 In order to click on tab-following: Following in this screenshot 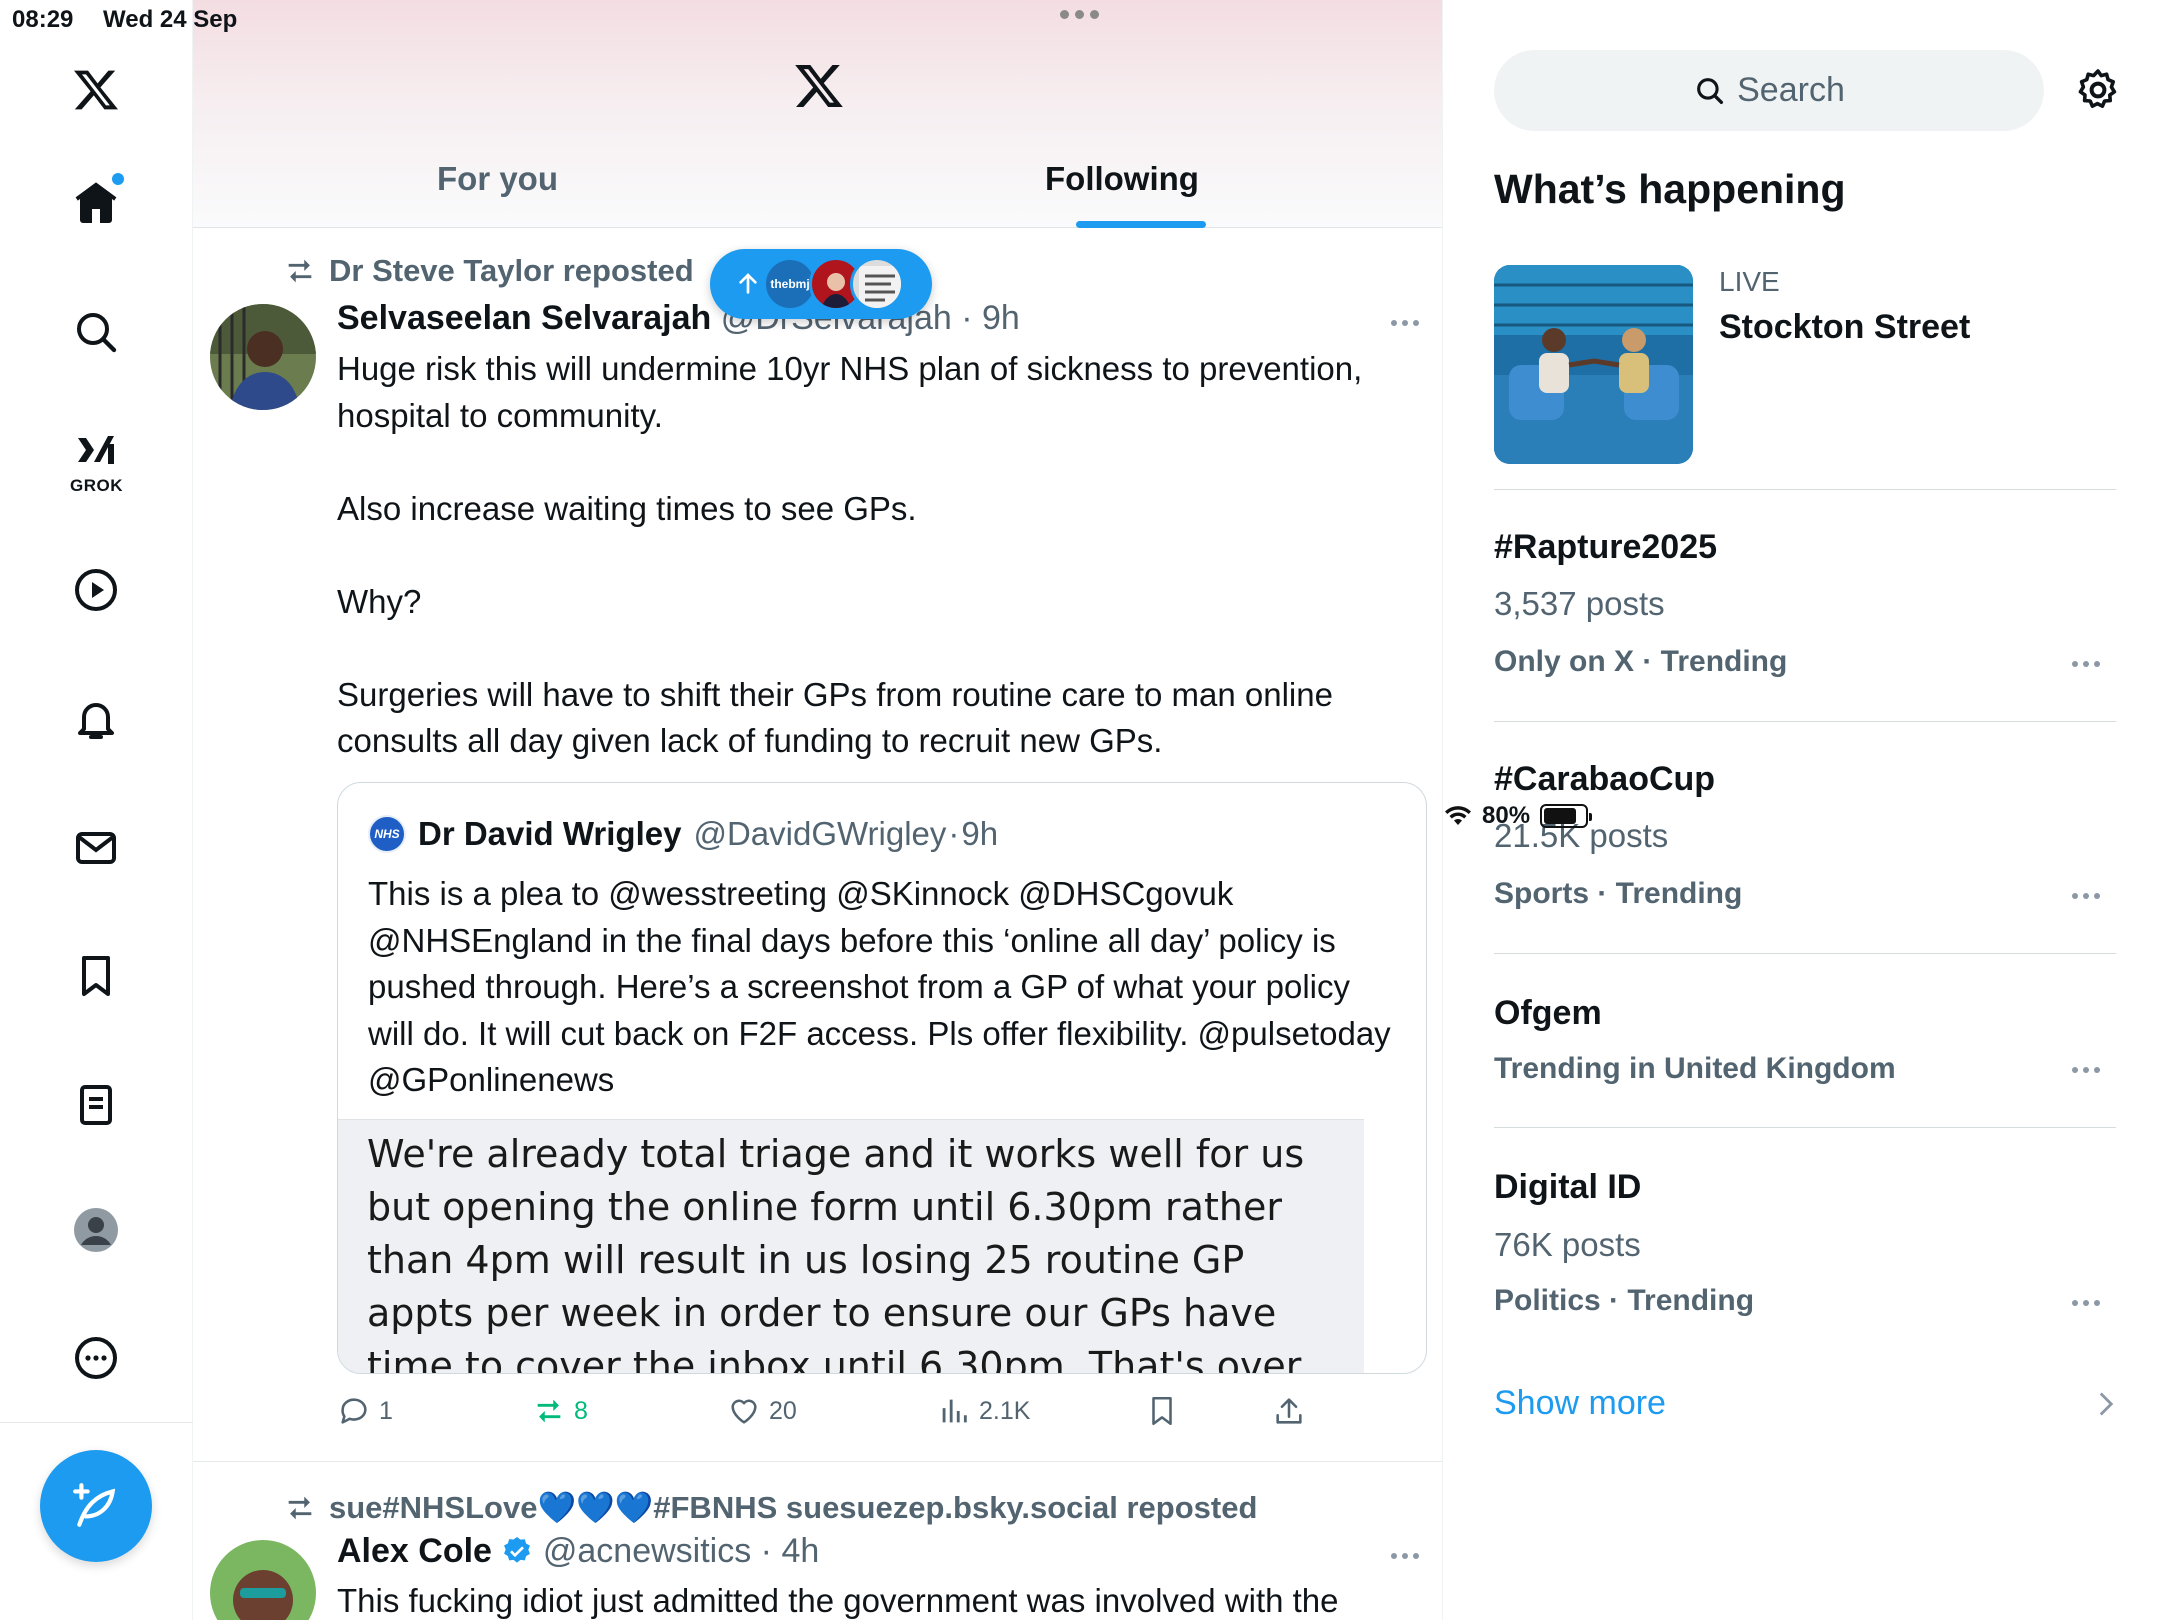, I will do `click(1122, 179)`.